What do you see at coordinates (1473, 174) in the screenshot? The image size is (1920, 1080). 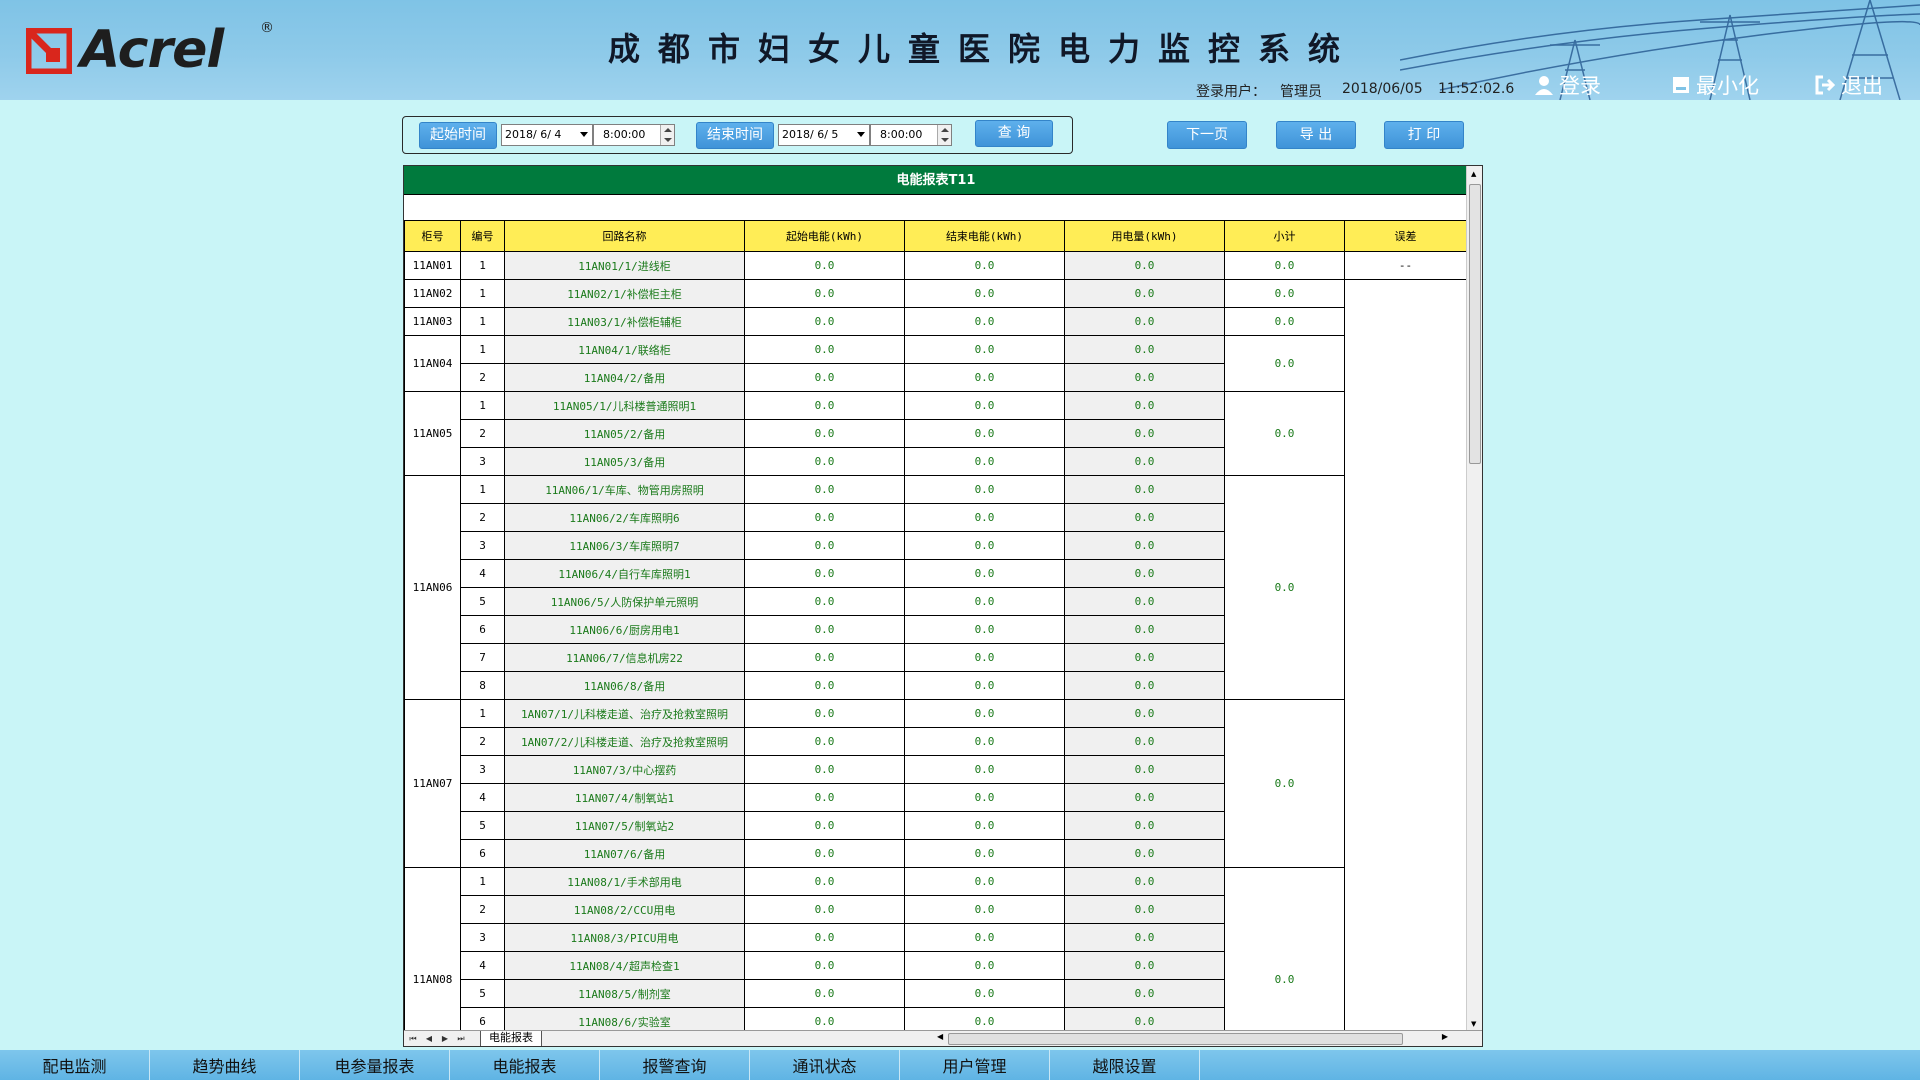 I see `scroll-up-icon: ▲` at bounding box center [1473, 174].